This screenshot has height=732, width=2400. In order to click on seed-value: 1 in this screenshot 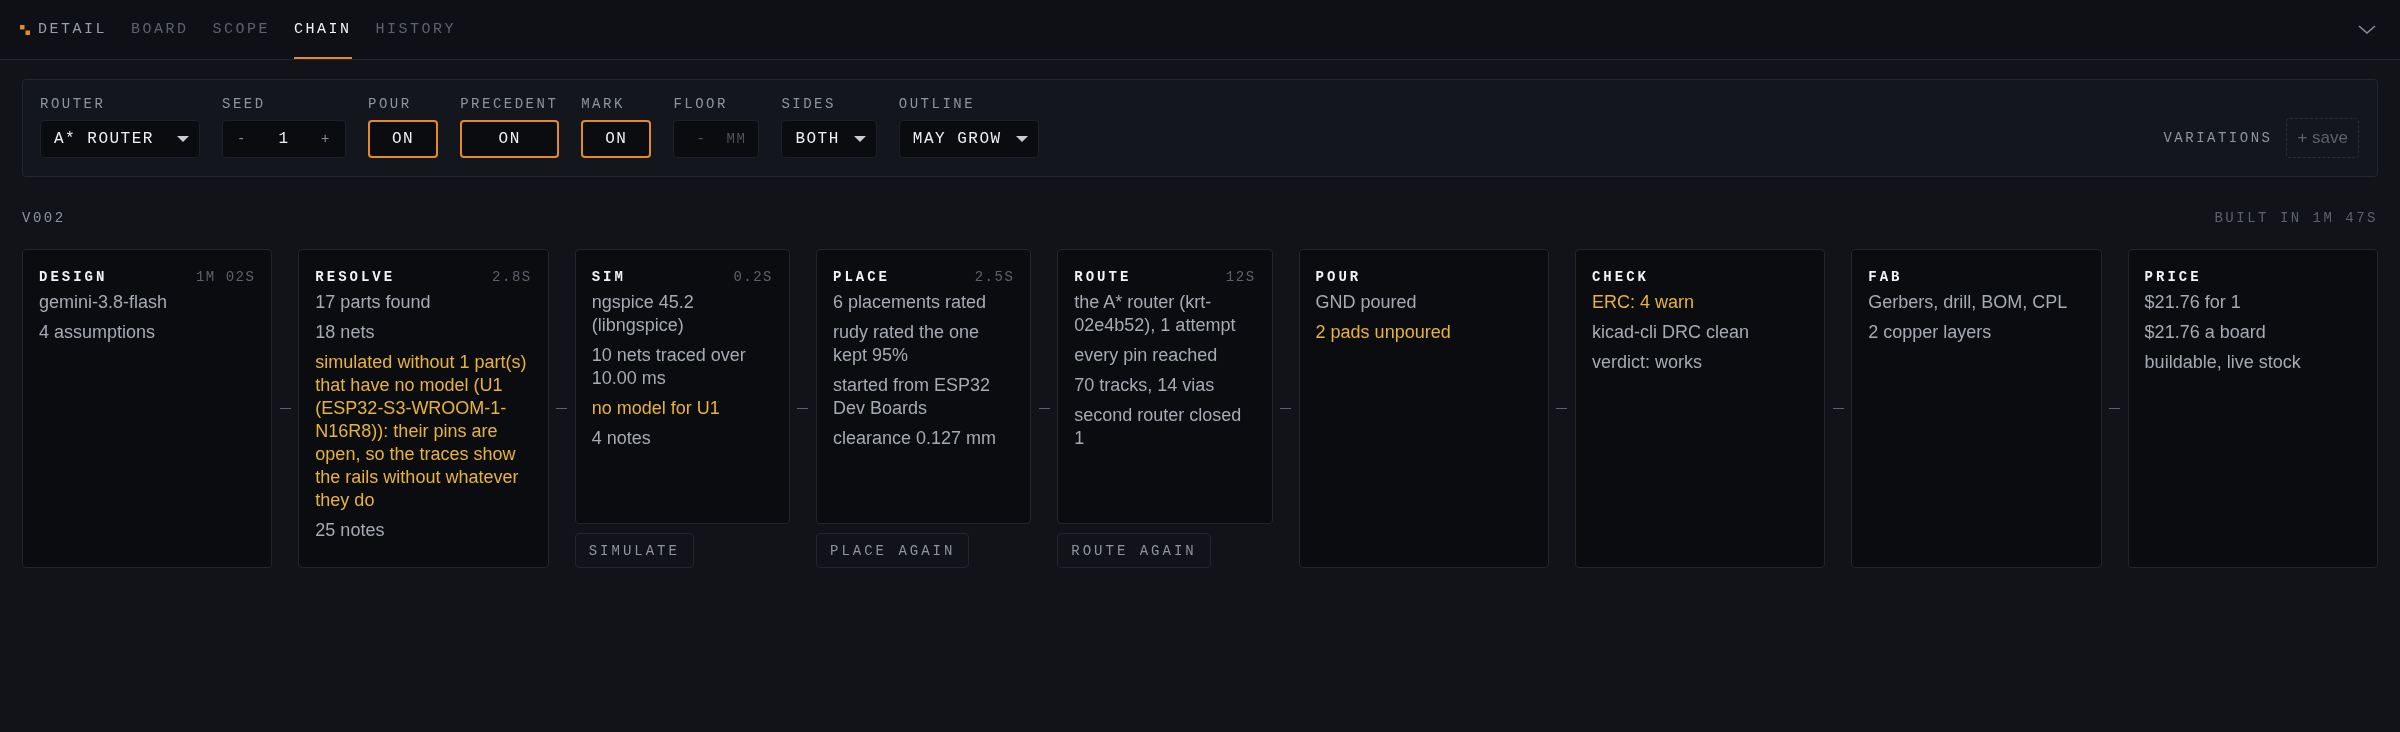, I will do `click(284, 139)`.